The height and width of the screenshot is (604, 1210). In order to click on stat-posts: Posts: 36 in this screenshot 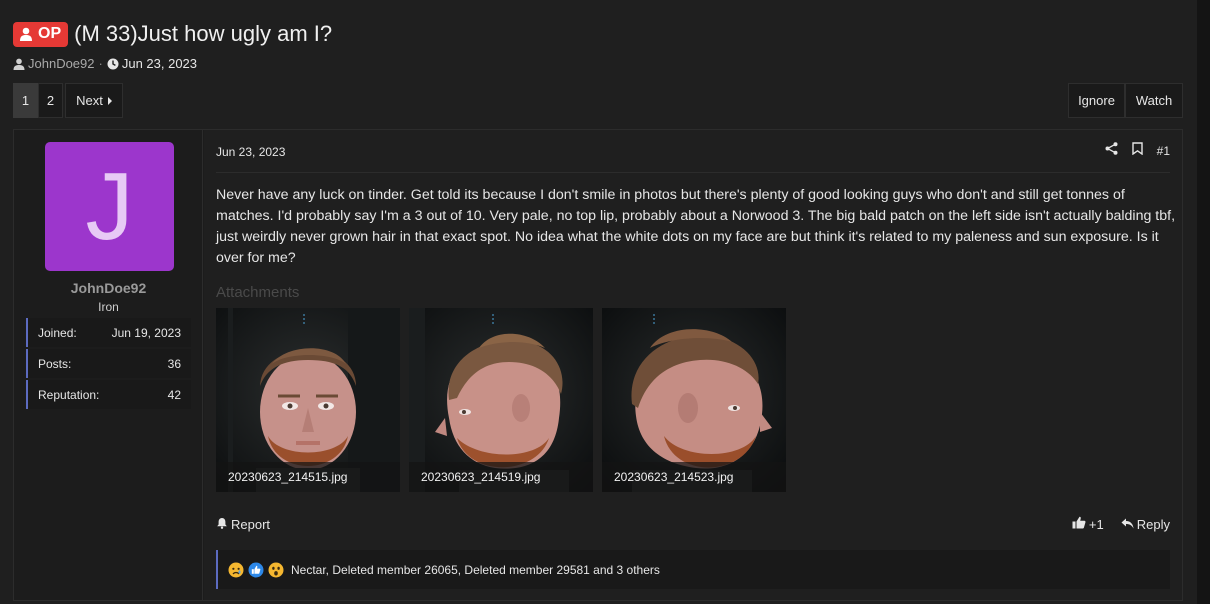, I will do `click(108, 363)`.